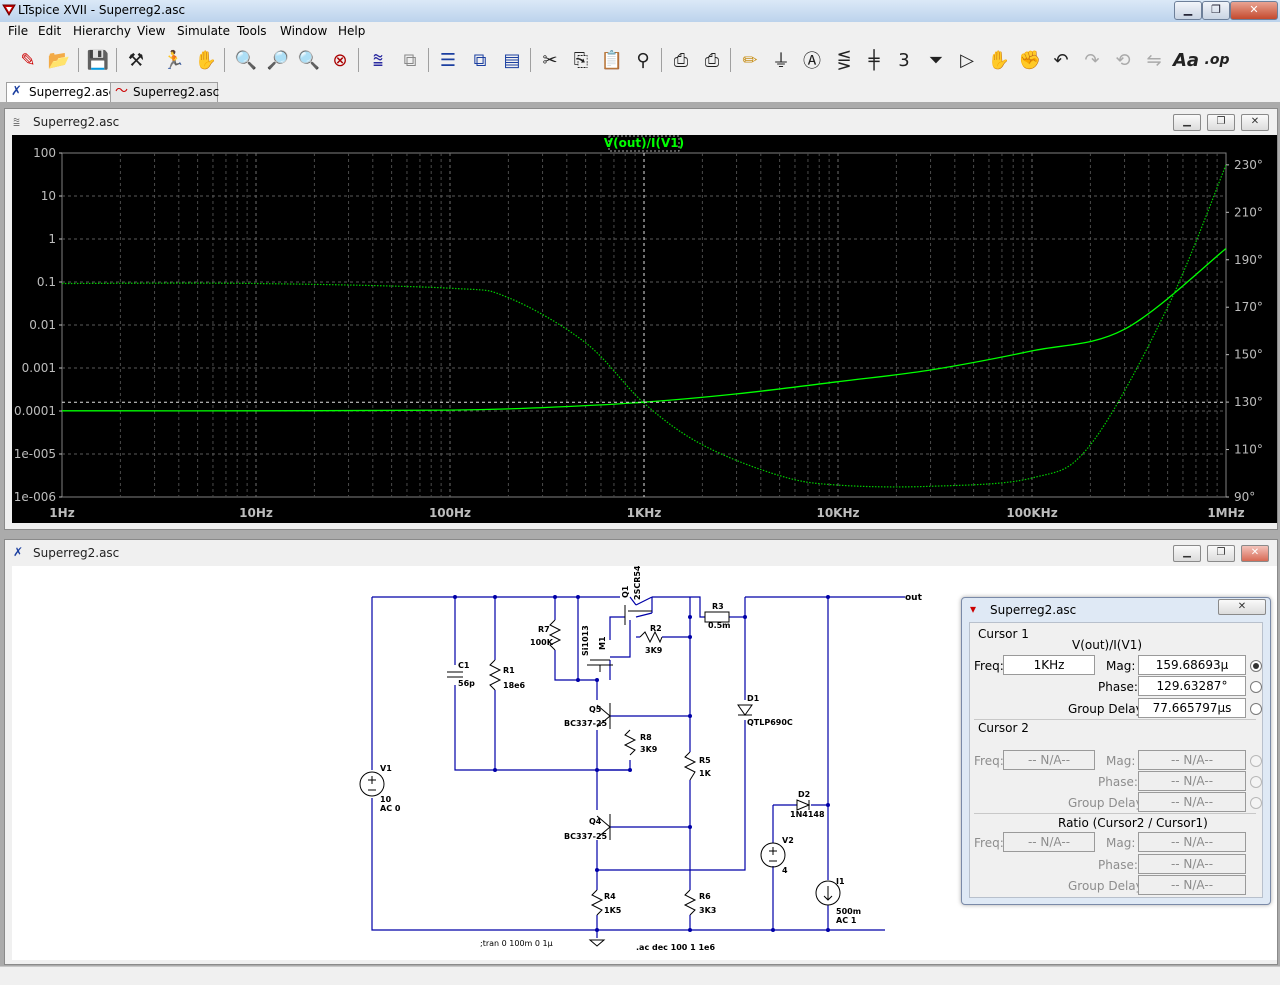 This screenshot has width=1280, height=985. Describe the element at coordinates (35, 411) in the screenshot. I see `y-tick-label: 0.0001` at that location.